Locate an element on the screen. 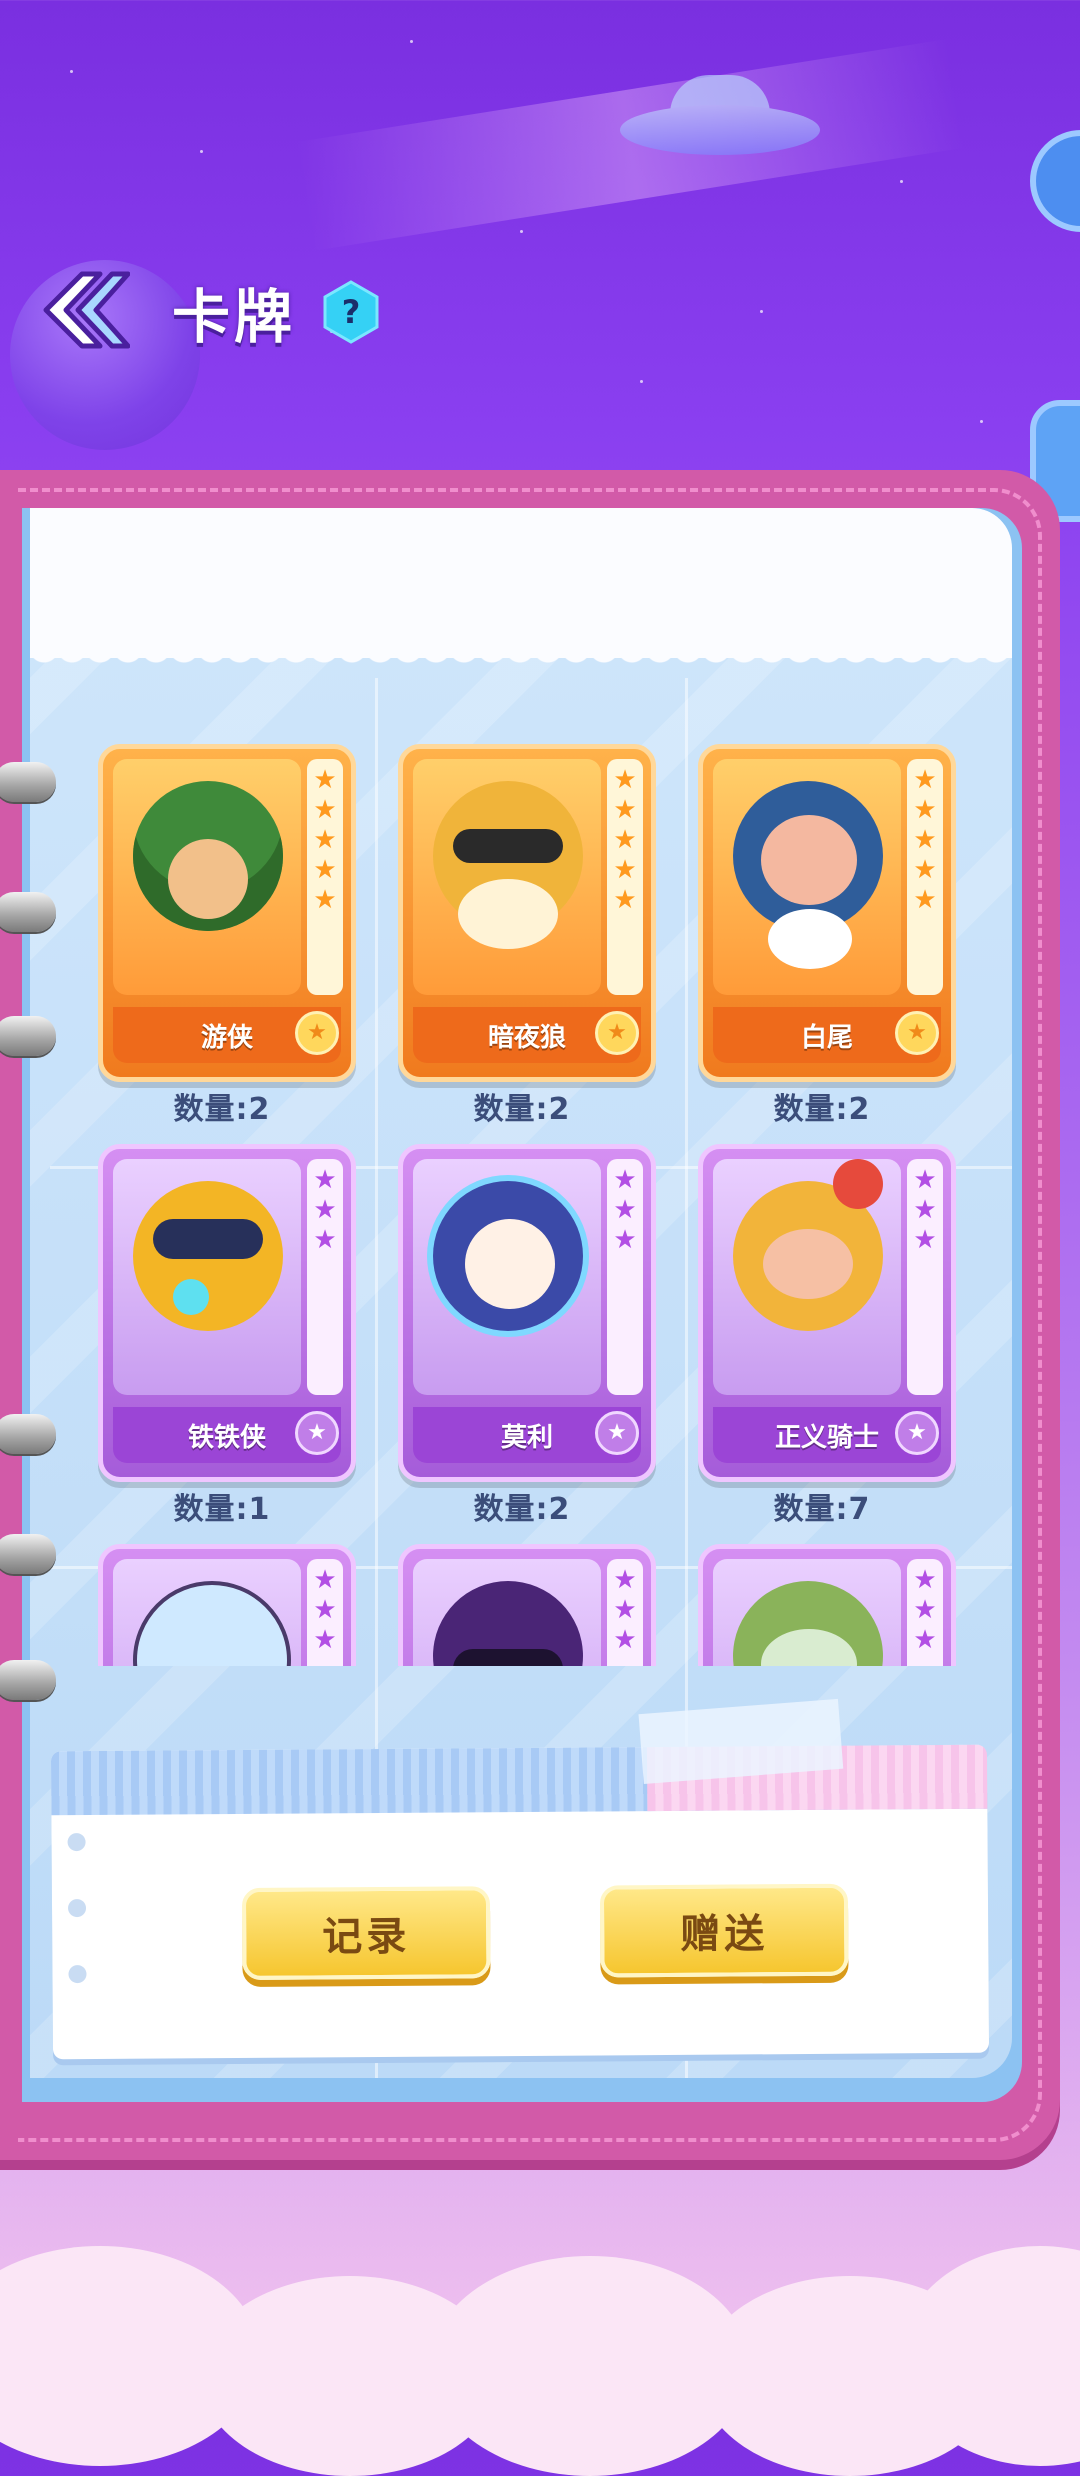  card-cell: ★ ★ ★ 铁铁侠 ★ 数量:1 is located at coordinates (223, 1344).